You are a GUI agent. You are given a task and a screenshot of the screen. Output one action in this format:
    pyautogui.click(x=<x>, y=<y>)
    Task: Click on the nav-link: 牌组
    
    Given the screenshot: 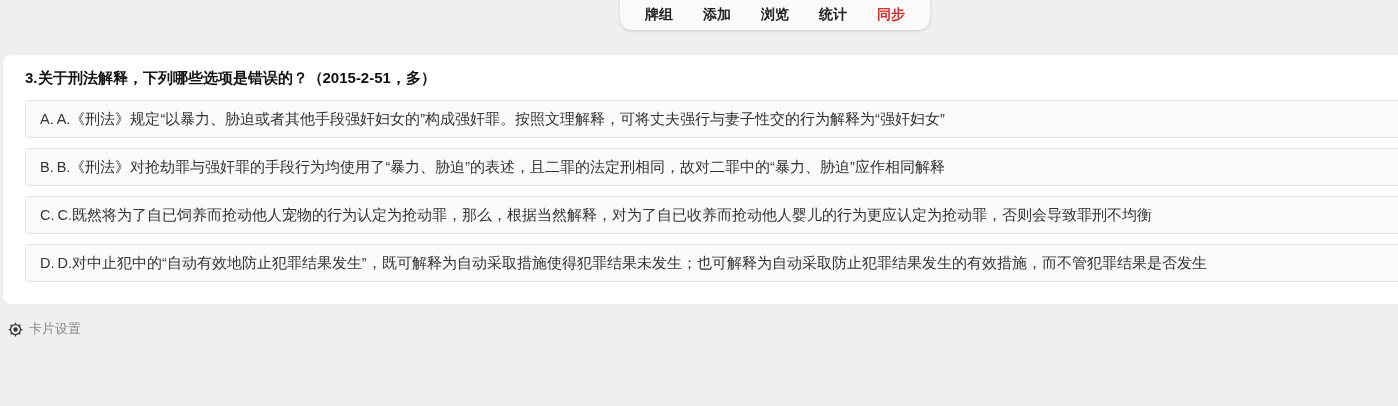 What is the action you would take?
    pyautogui.click(x=659, y=15)
    